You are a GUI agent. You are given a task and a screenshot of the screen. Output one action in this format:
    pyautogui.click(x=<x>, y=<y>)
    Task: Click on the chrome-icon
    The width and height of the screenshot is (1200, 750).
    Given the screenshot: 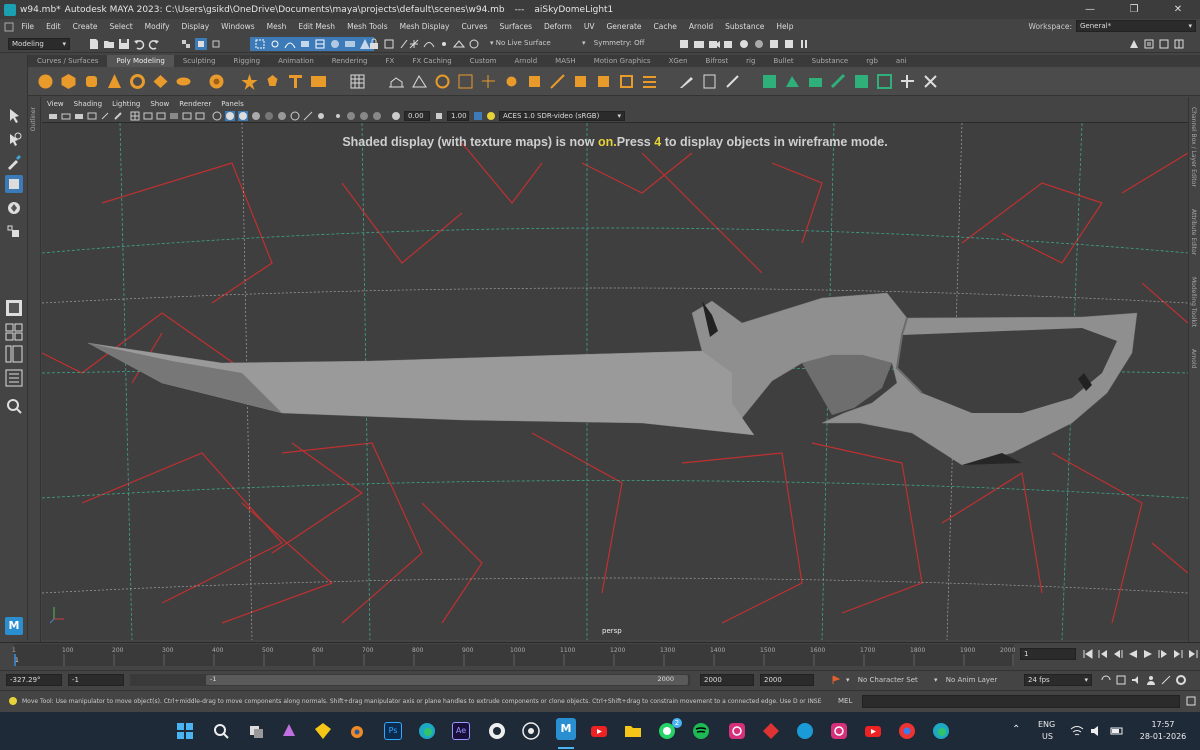 What is the action you would take?
    pyautogui.click(x=907, y=731)
    